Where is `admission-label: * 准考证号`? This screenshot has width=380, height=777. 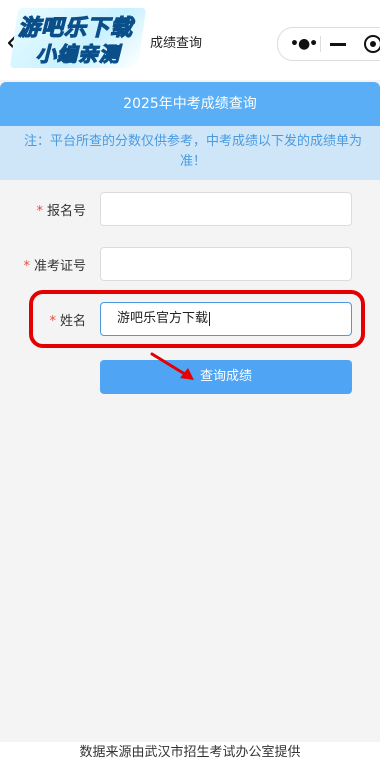
admission-label: * 准考证号 is located at coordinates (54, 266).